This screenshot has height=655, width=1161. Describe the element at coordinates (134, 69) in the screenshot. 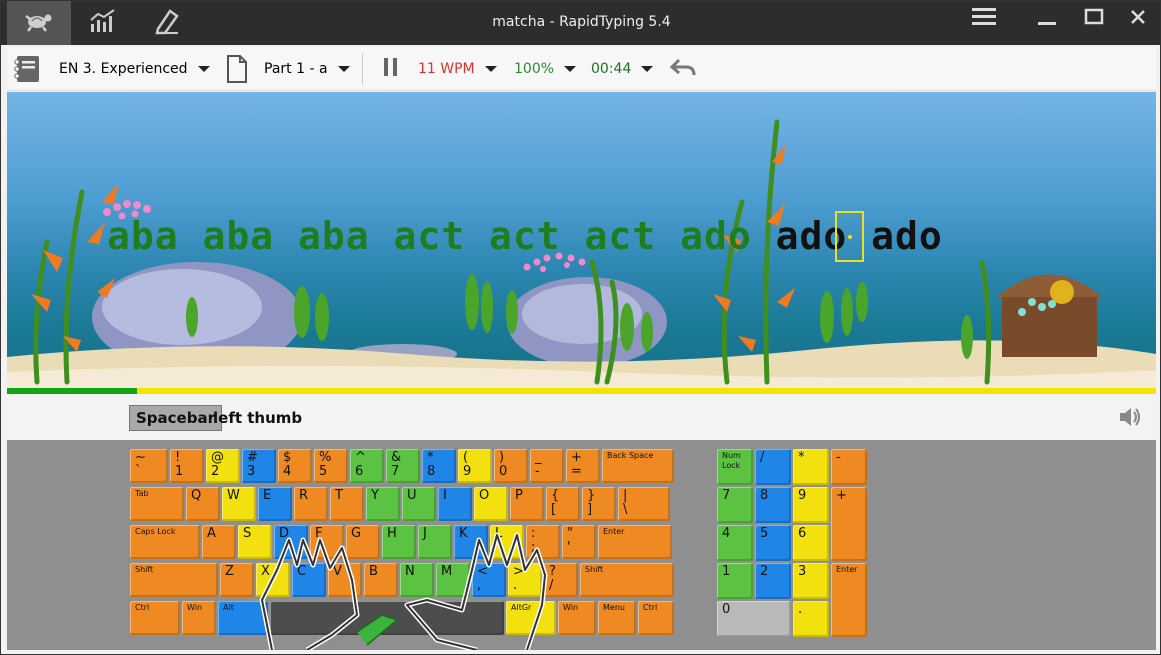

I see `course-select: EN 3. Experienced` at that location.